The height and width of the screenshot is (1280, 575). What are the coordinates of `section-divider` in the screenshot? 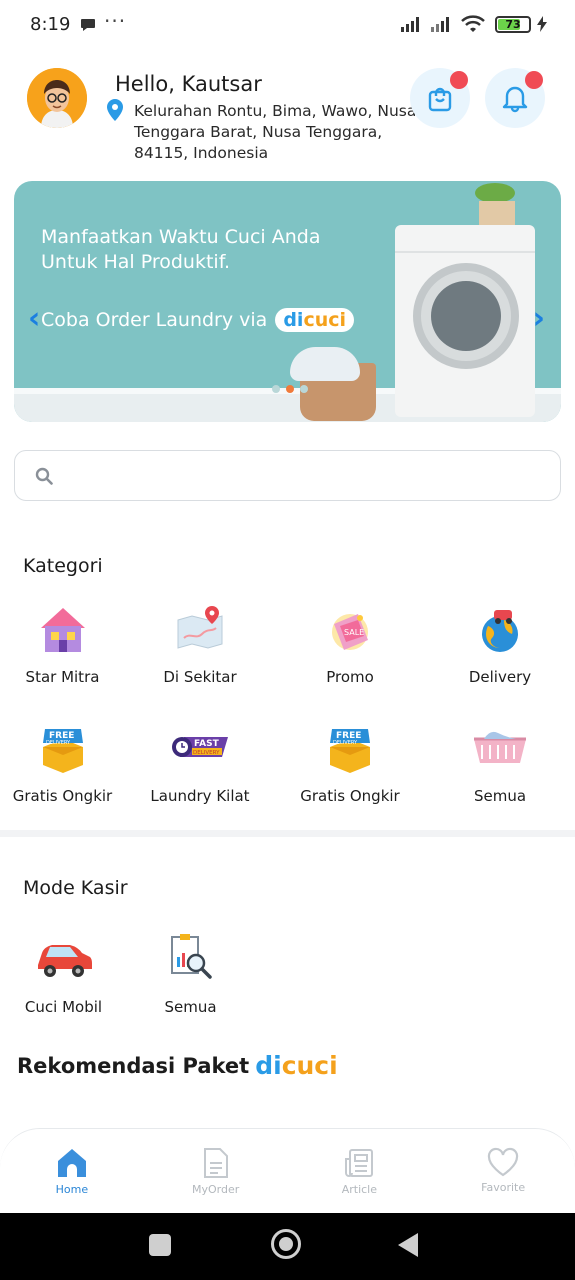 It's located at (287, 833).